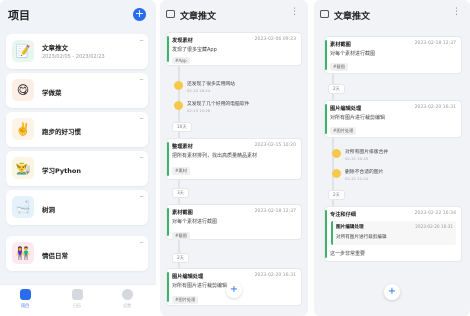  What do you see at coordinates (23, 253) in the screenshot?
I see `project-thumb-icon: 👫` at bounding box center [23, 253].